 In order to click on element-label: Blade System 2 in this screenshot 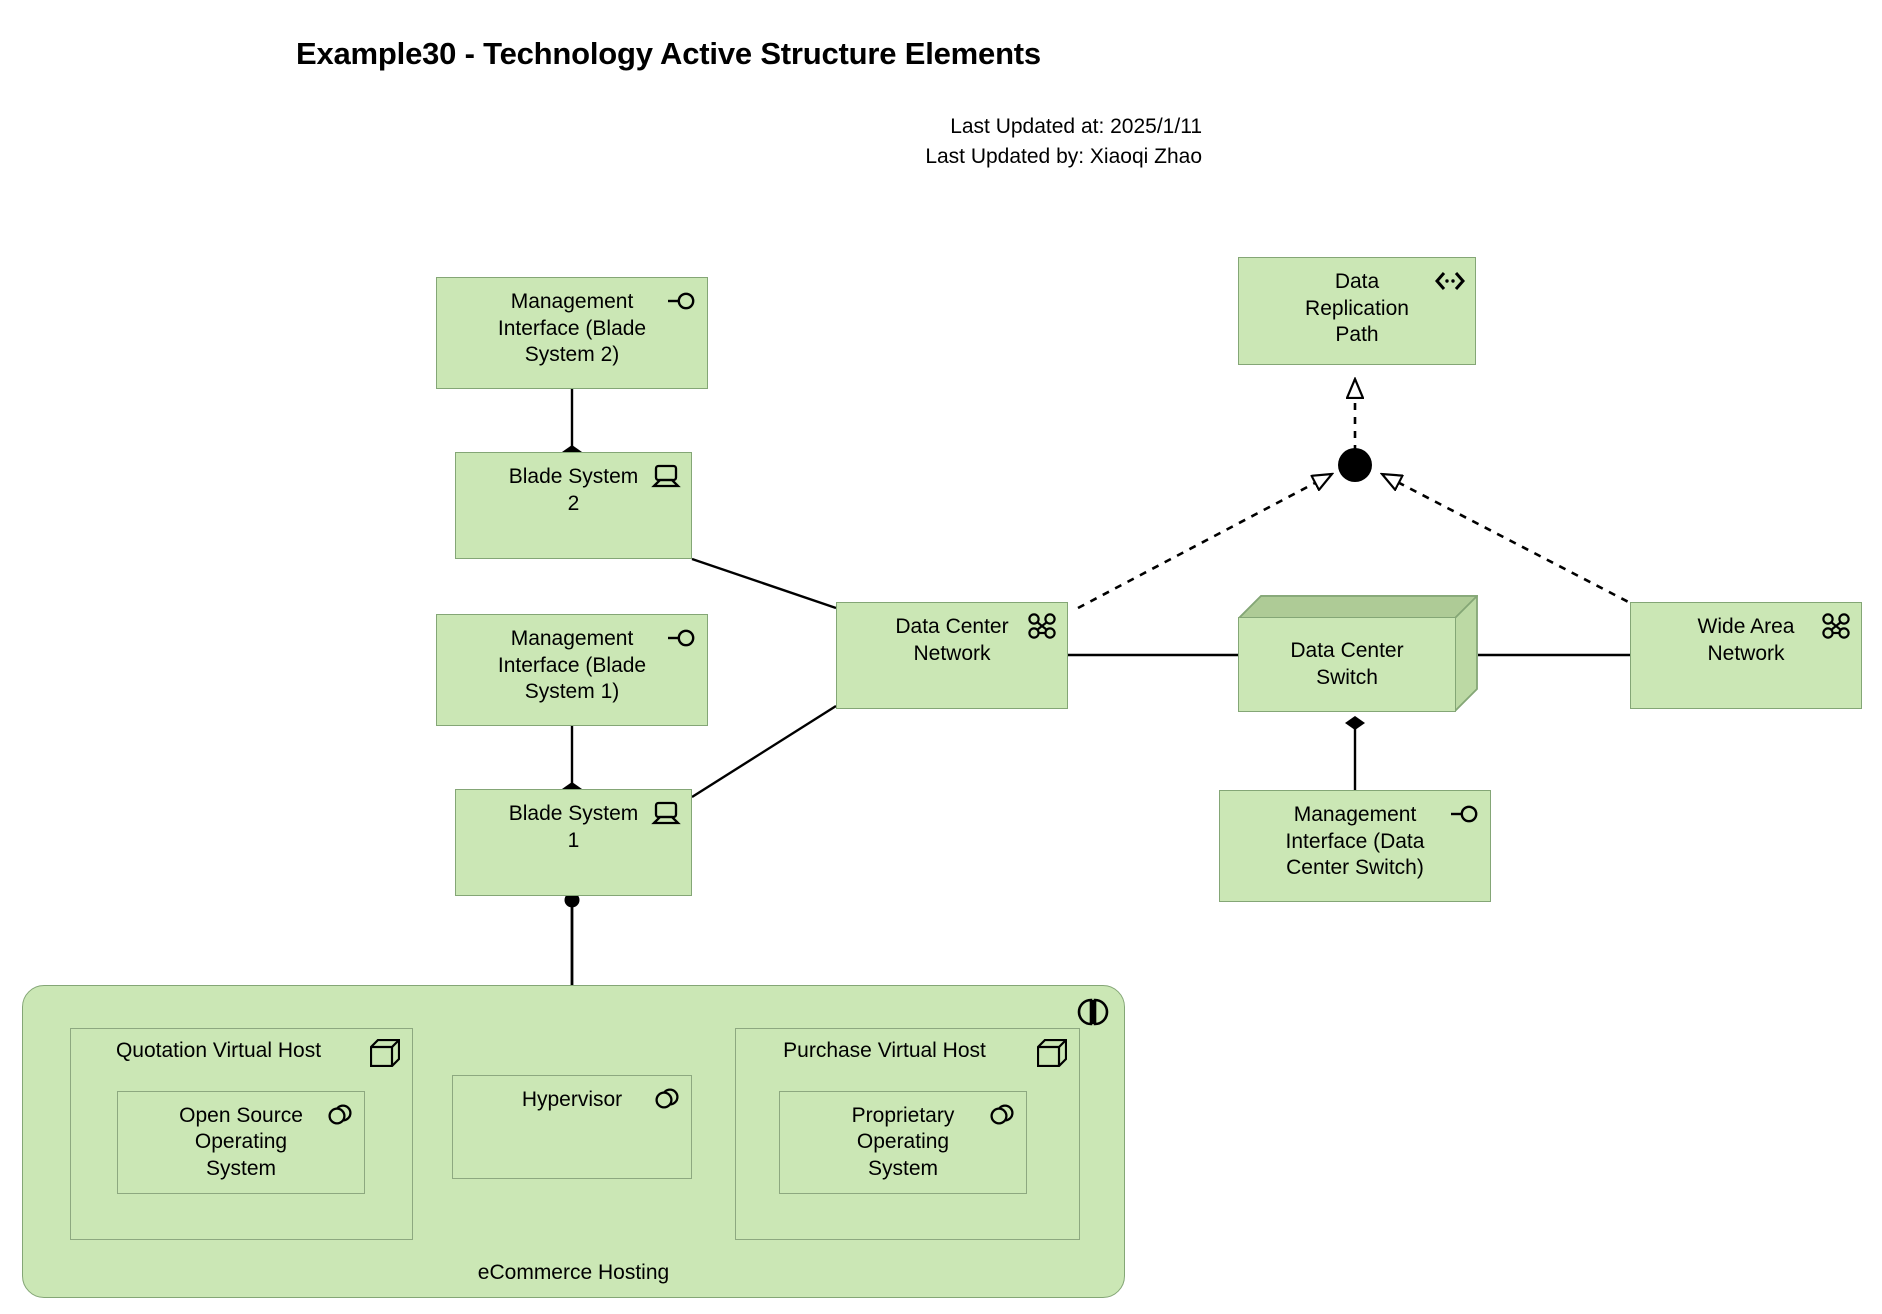, I will do `click(573, 490)`.